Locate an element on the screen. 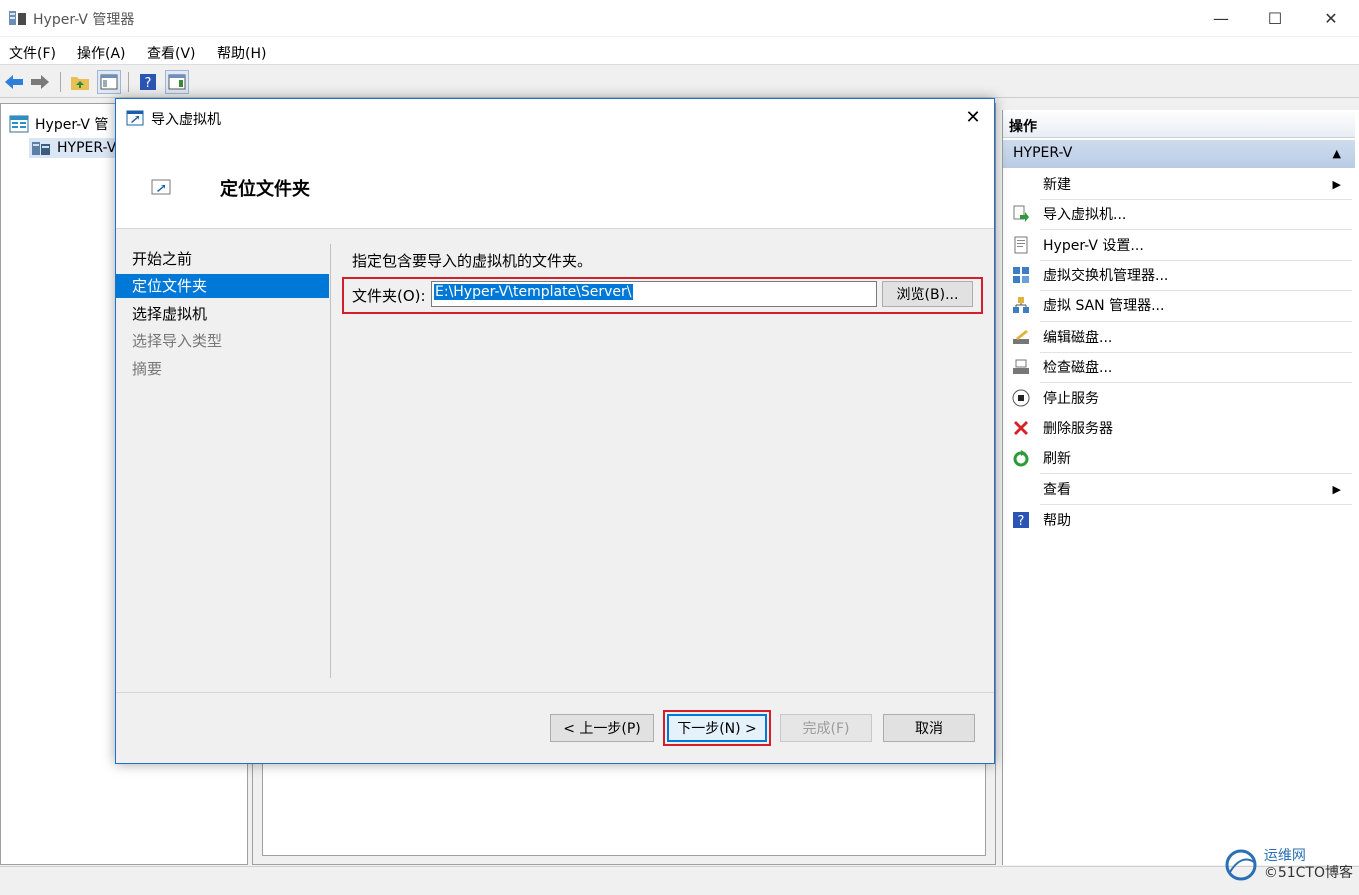  watermark: 运维网 ©51CTO博客 is located at coordinates (1288, 865).